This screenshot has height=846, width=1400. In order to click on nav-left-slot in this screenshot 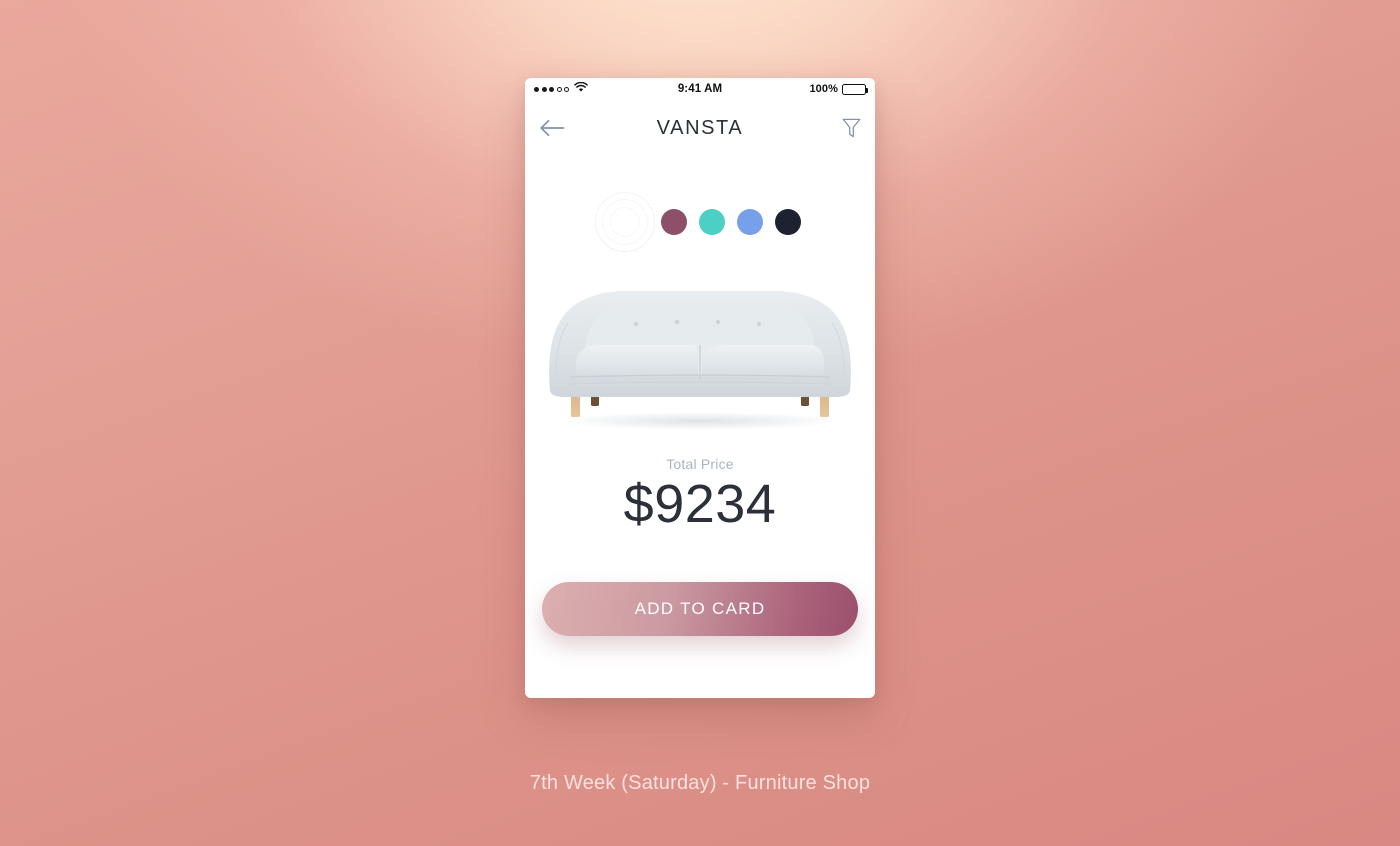, I will do `click(560, 128)`.